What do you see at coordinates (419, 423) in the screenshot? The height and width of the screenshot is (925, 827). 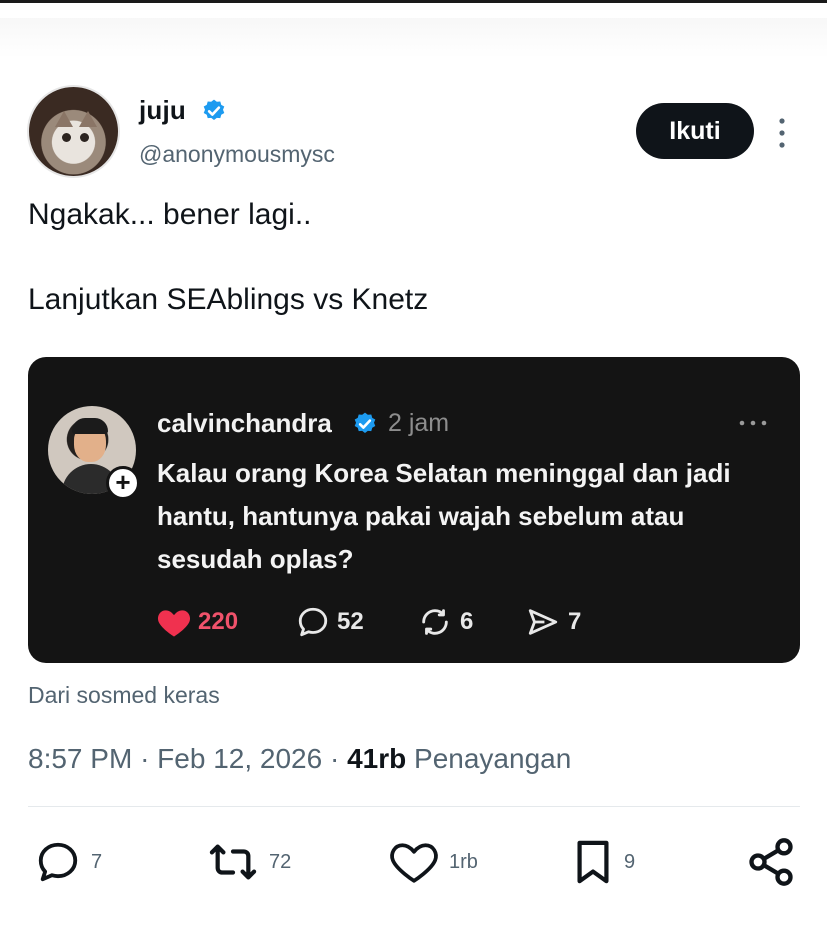 I see `quoted-time-ago: 2 jam` at bounding box center [419, 423].